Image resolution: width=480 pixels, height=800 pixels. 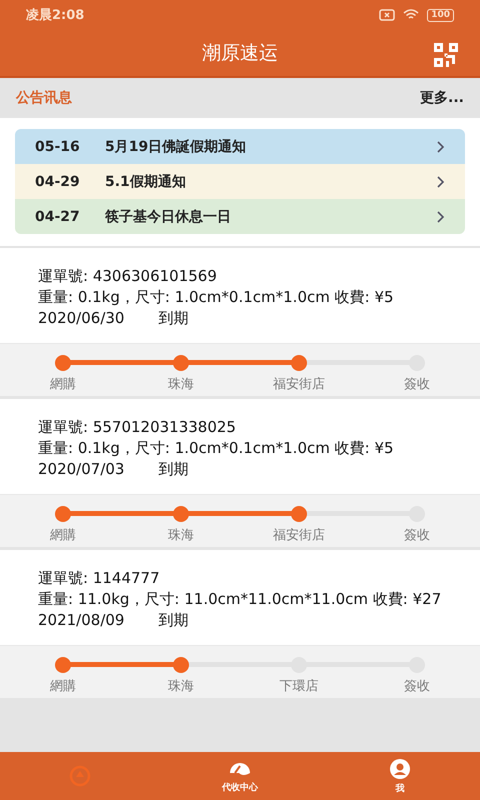 I want to click on notice-title: 筷子基今日休息一日, so click(x=168, y=217).